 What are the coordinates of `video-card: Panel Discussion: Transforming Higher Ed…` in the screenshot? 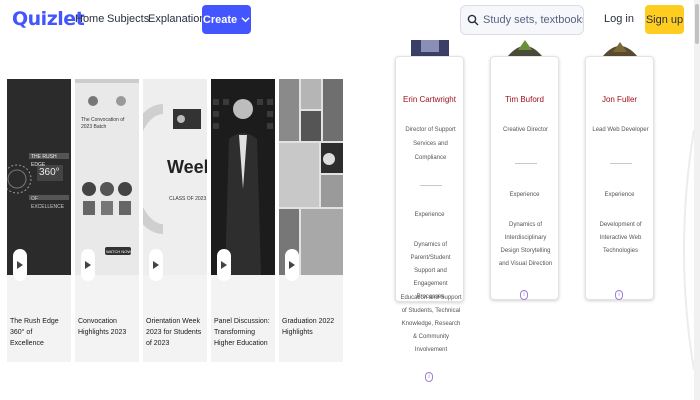 It's located at (243, 220).